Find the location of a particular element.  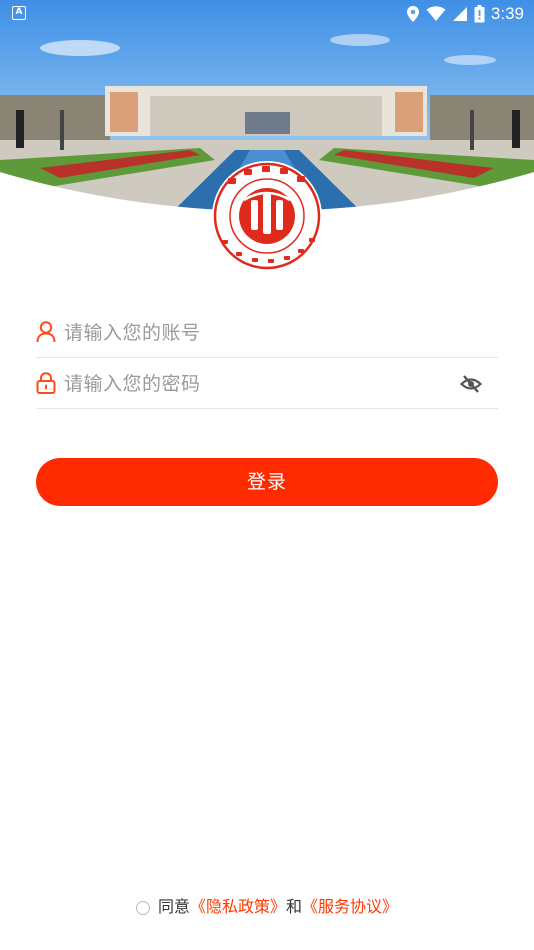

notification-badge: A is located at coordinates (19, 13).